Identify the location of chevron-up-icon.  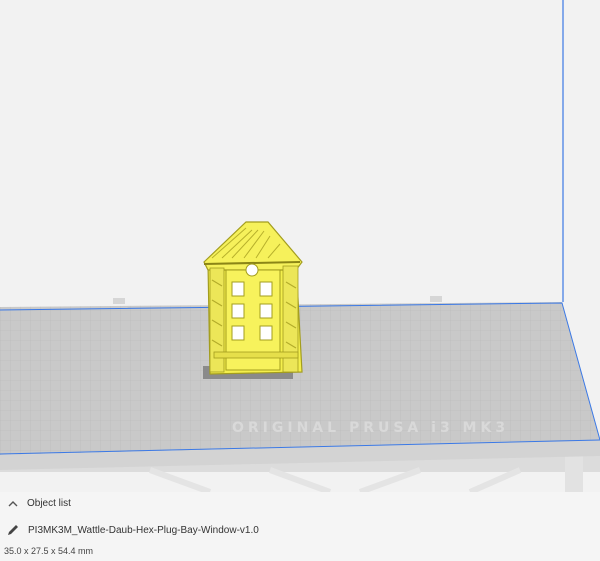
(13, 504).